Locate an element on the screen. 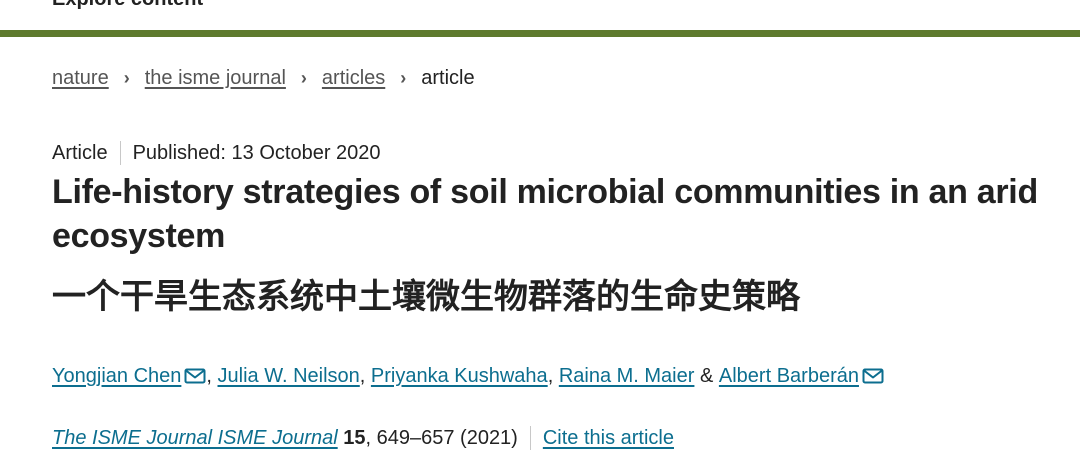  article-title-chinese: 一个干旱生态系统中土壤微生物群落的生命史策略 is located at coordinates (426, 297).